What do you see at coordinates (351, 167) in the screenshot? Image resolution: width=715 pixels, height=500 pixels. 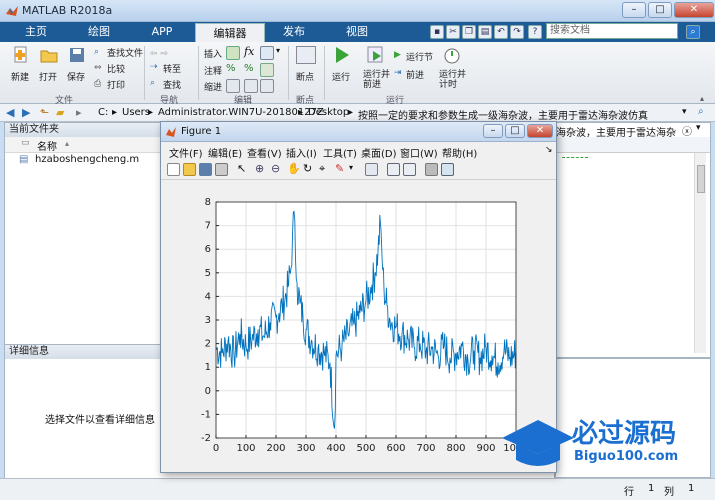 I see `brush-dropdown-icon: ▾` at bounding box center [351, 167].